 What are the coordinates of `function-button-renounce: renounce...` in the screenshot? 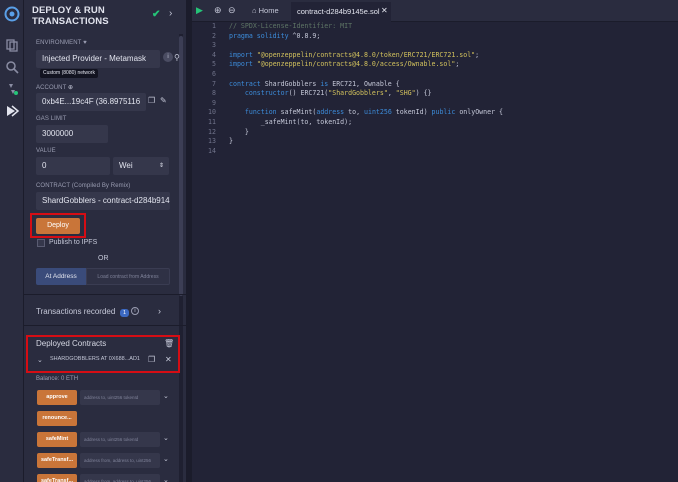 It's located at (57, 418).